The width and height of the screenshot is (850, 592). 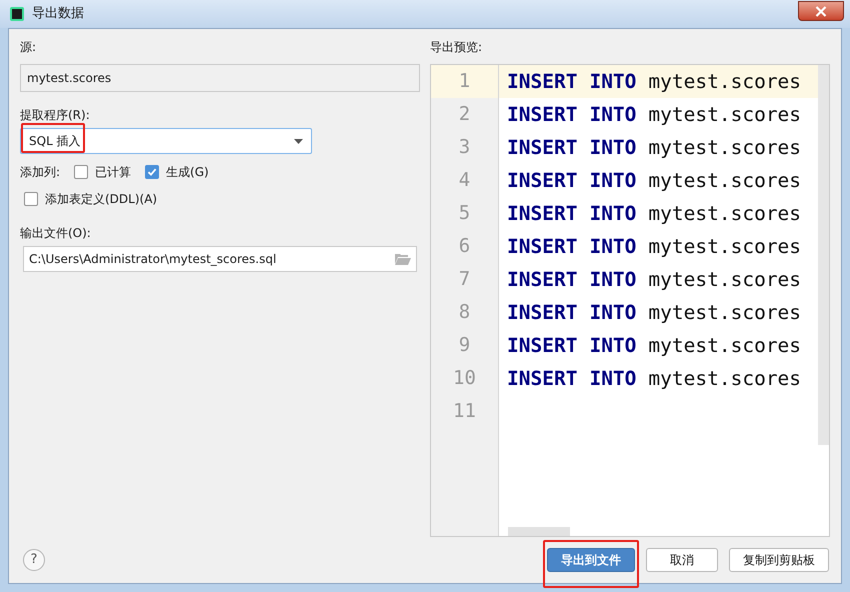 What do you see at coordinates (17, 14) in the screenshot?
I see `app-icon` at bounding box center [17, 14].